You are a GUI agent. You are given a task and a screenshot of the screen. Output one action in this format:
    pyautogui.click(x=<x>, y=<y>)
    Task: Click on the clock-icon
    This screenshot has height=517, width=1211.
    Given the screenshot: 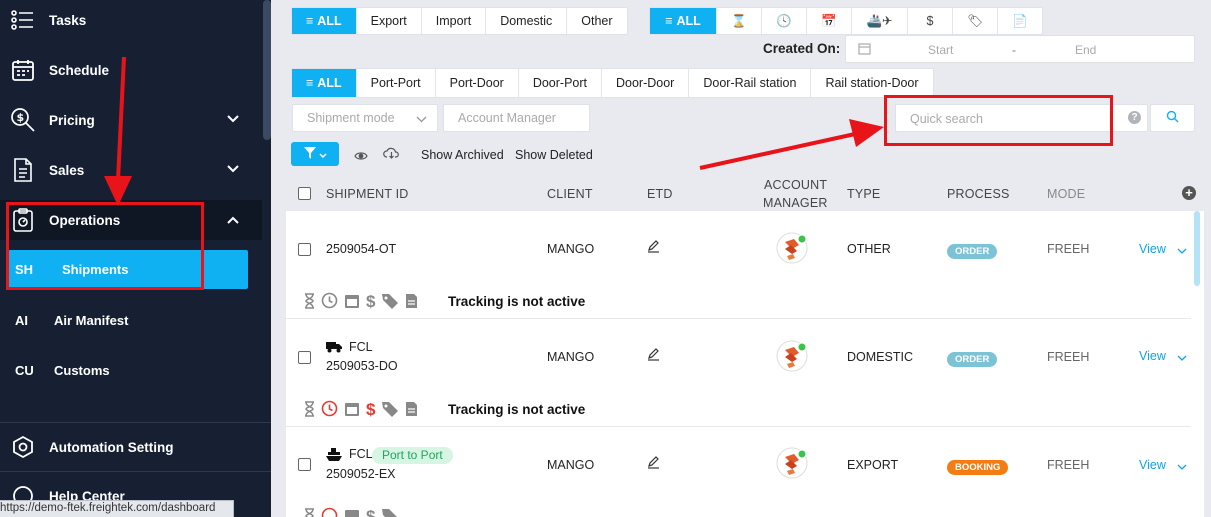 What is the action you would take?
    pyautogui.click(x=329, y=512)
    